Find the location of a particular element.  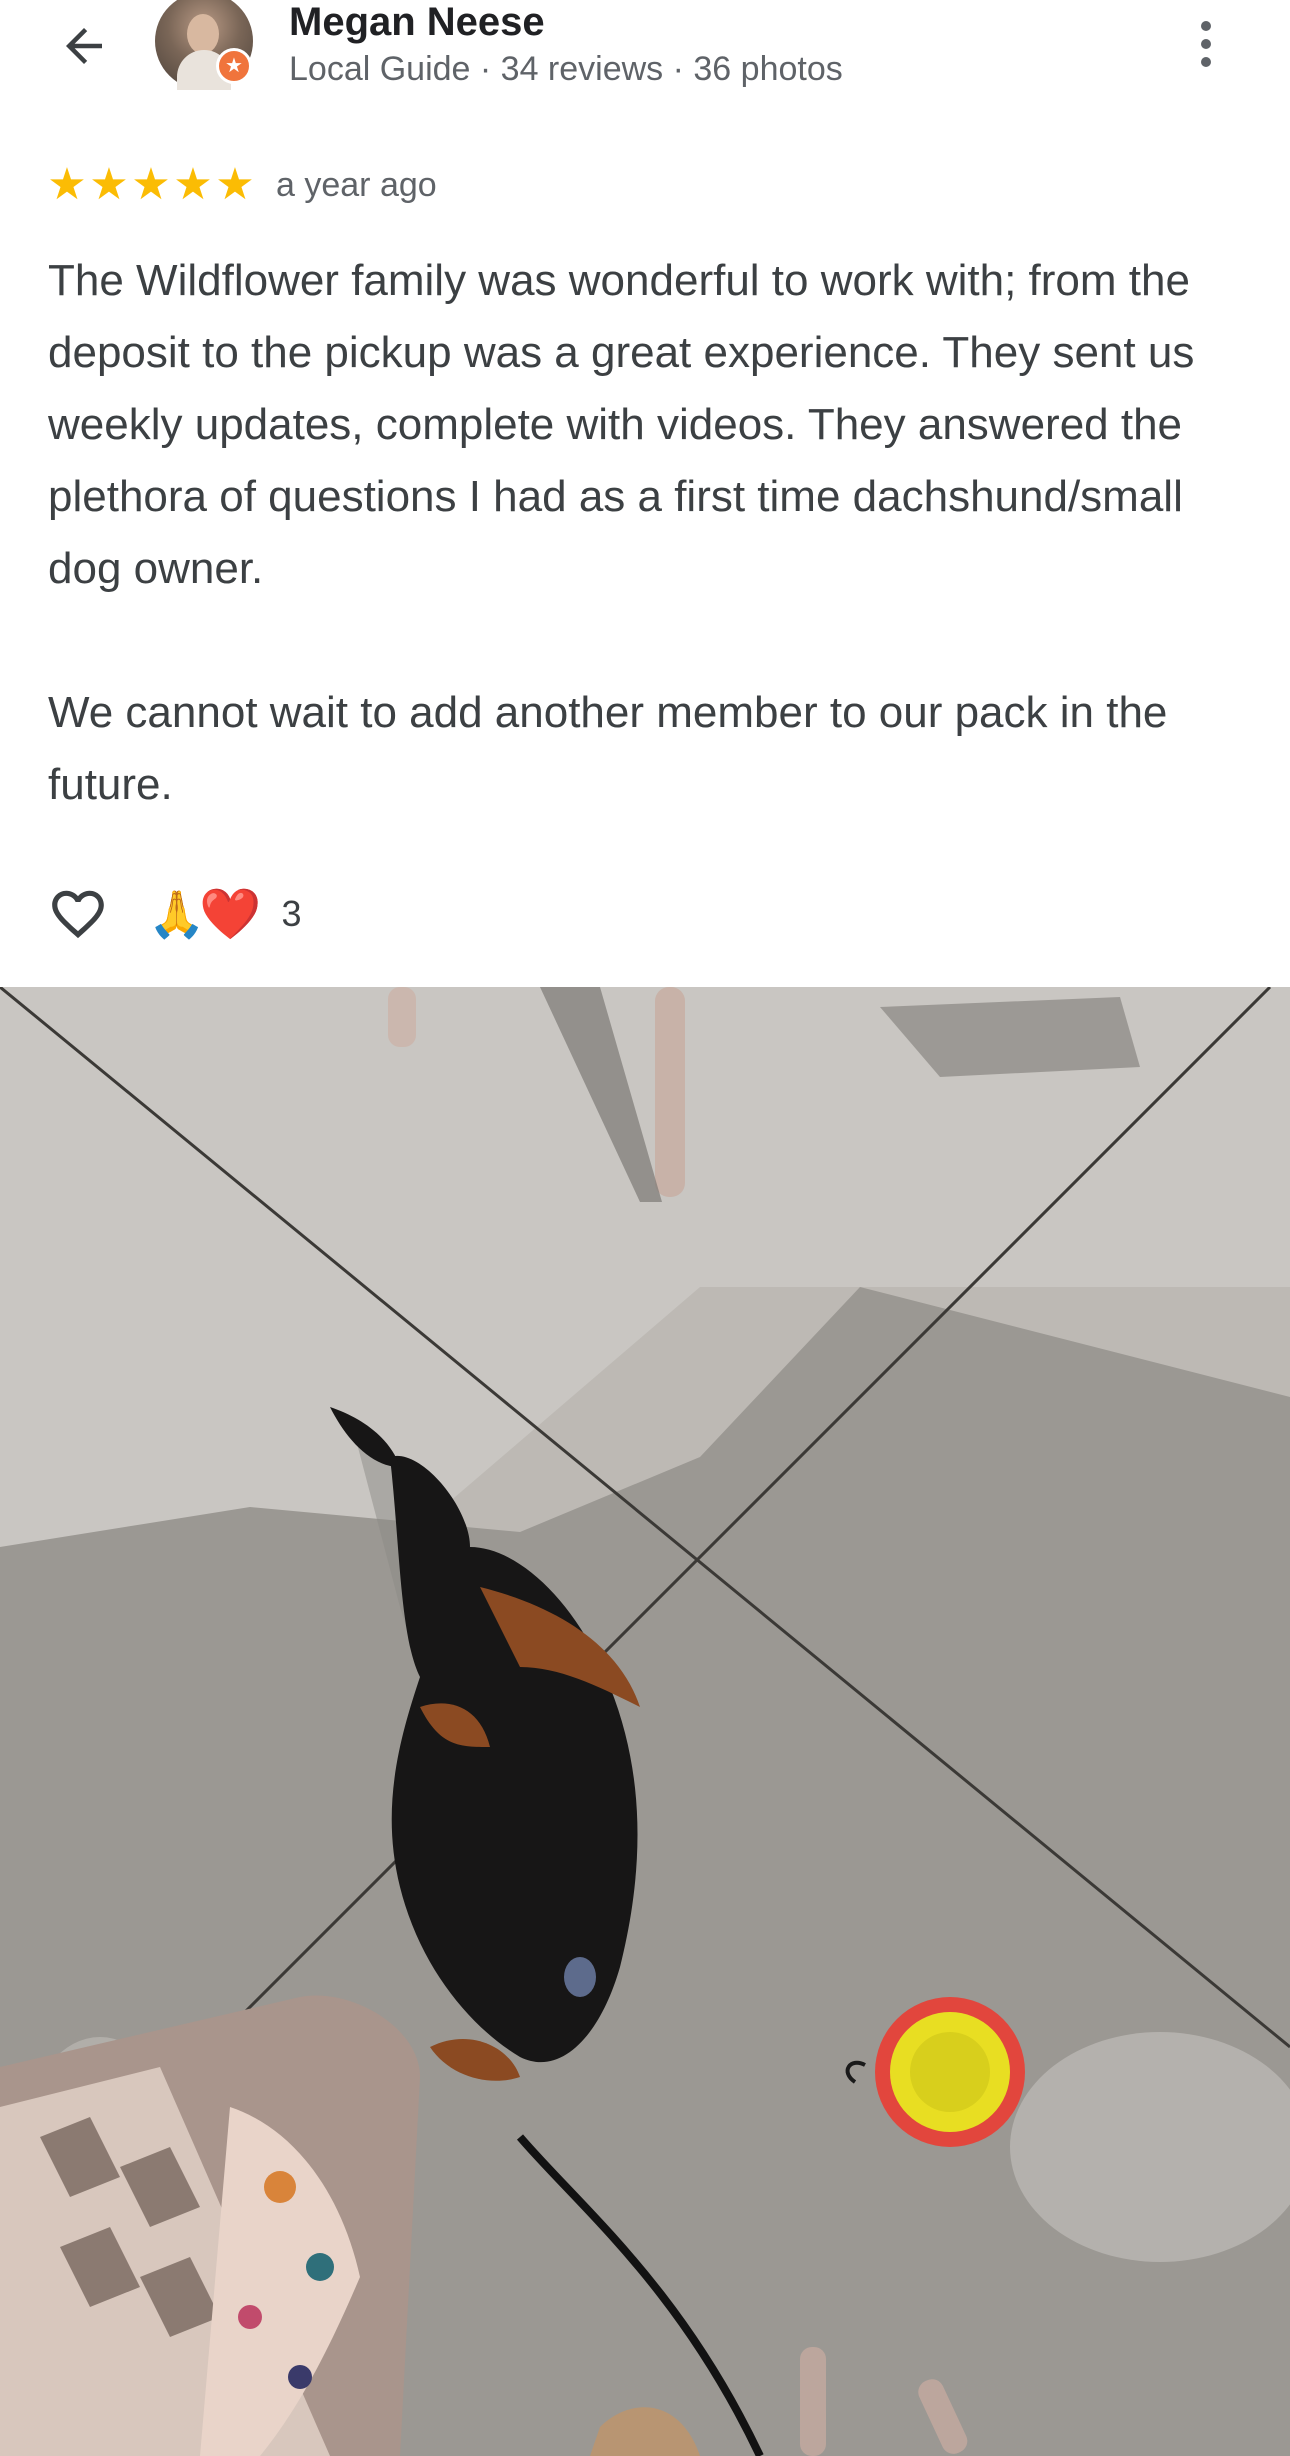

arrow-left-icon is located at coordinates (84, 46).